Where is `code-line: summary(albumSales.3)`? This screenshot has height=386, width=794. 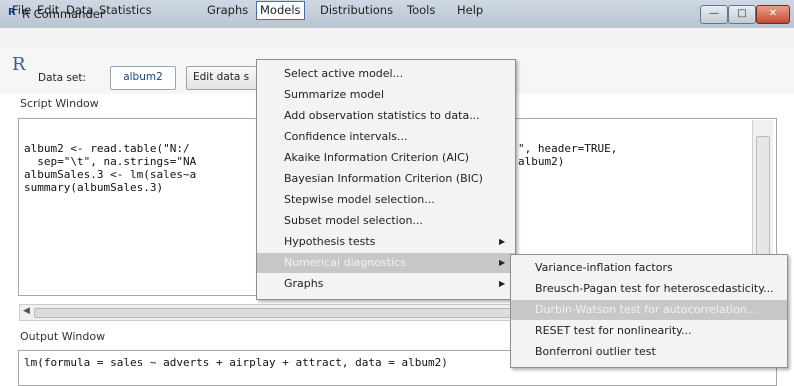 code-line: summary(albumSales.3) is located at coordinates (94, 187).